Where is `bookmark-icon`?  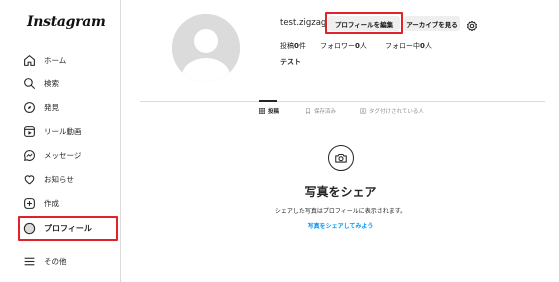 bookmark-icon is located at coordinates (308, 111).